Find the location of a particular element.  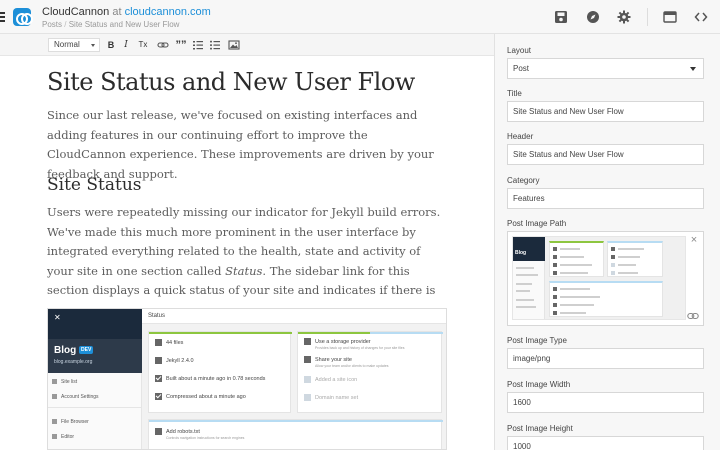

category-label: Category is located at coordinates (523, 180).